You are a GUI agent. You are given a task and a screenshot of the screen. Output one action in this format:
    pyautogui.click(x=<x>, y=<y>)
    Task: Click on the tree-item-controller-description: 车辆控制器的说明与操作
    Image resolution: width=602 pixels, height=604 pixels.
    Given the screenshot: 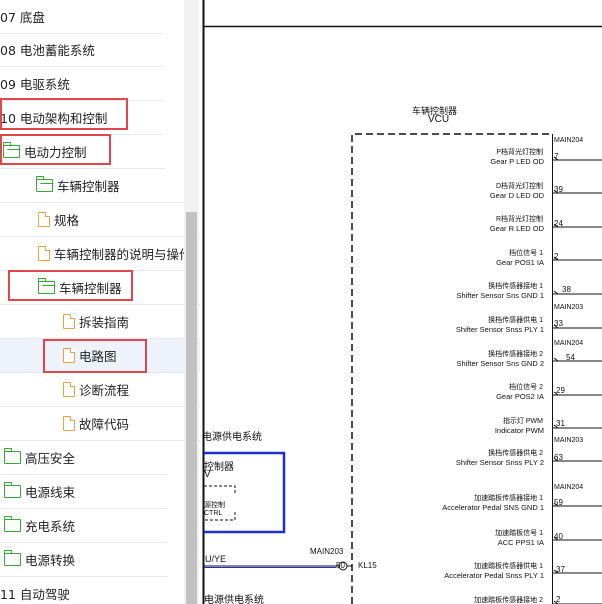 What is the action you would take?
    pyautogui.click(x=92, y=254)
    